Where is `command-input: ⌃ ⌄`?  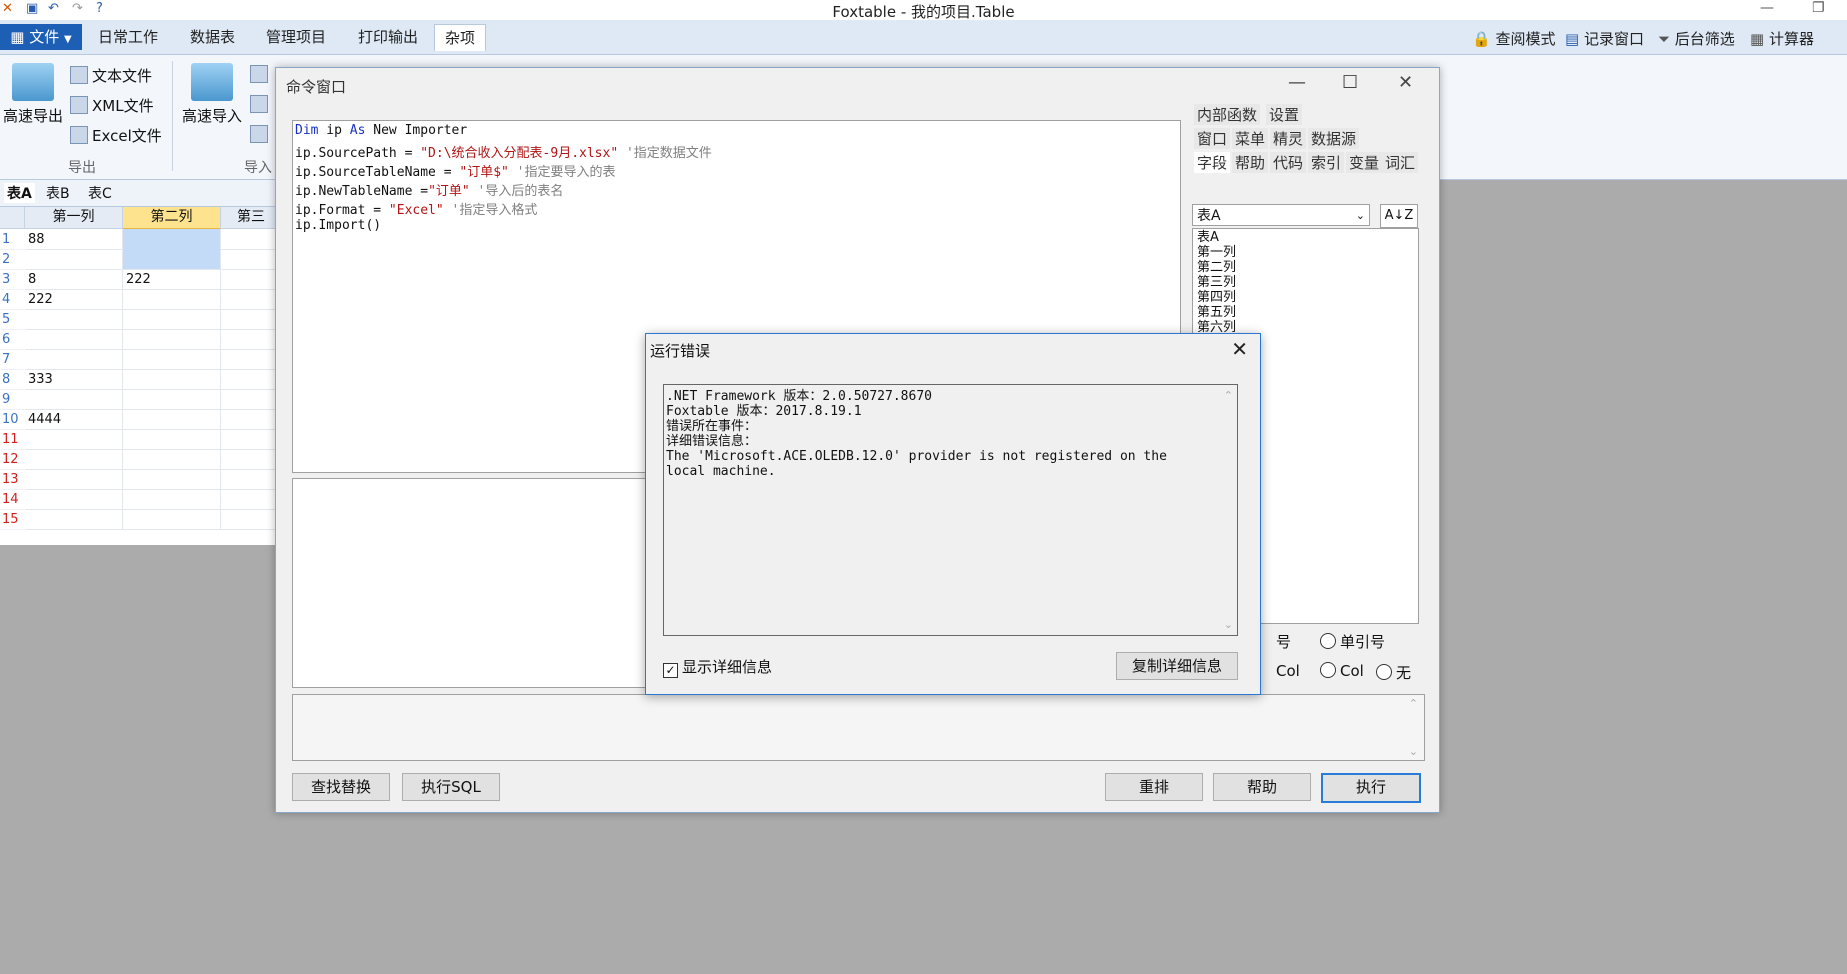
command-input: ⌃ ⌄ is located at coordinates (858, 727).